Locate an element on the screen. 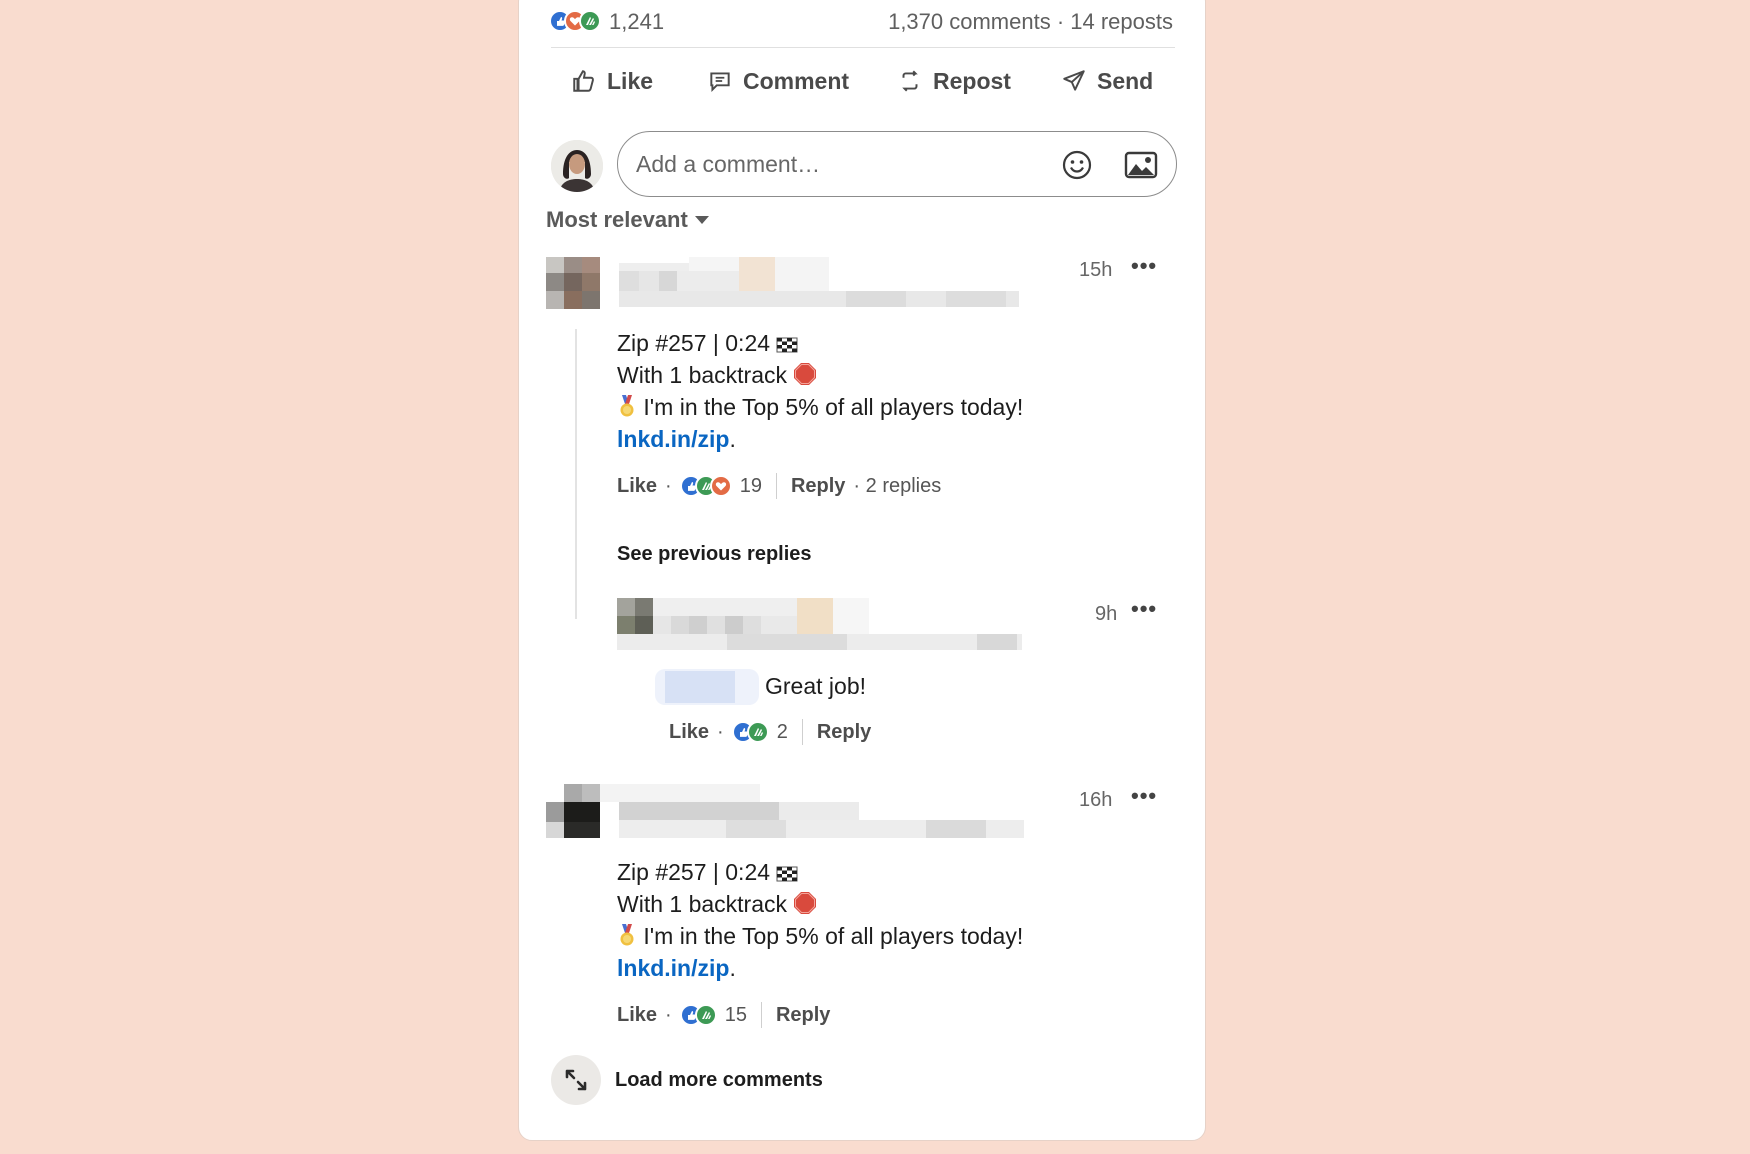 The height and width of the screenshot is (1154, 1750). comment-reaction-count: 19 is located at coordinates (751, 486).